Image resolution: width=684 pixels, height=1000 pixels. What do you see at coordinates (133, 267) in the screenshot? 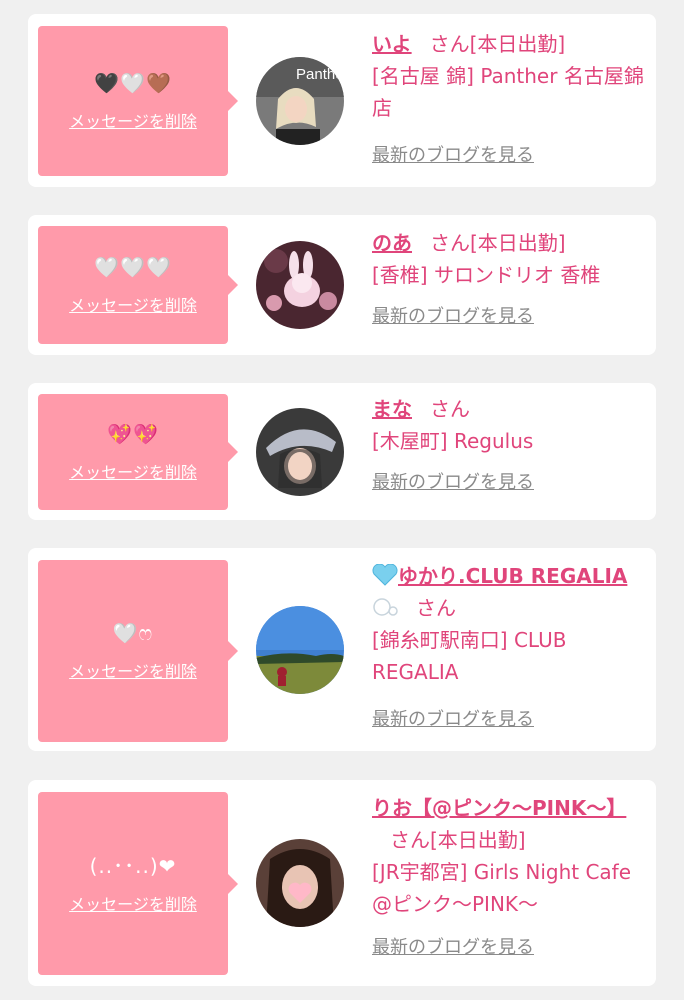
I see `message-text: 🤍🤍🤍` at bounding box center [133, 267].